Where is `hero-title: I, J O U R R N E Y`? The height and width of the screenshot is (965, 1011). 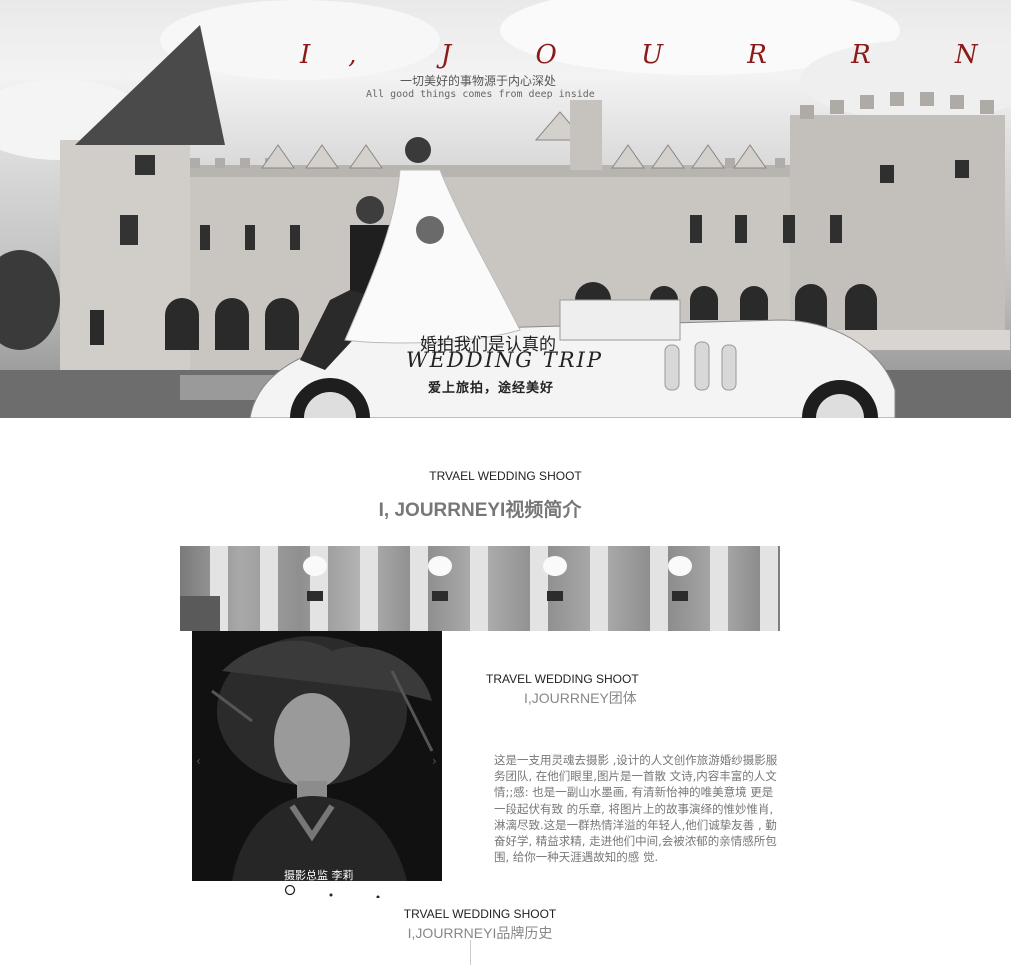 hero-title: I, J O U R R N E Y is located at coordinates (655, 55).